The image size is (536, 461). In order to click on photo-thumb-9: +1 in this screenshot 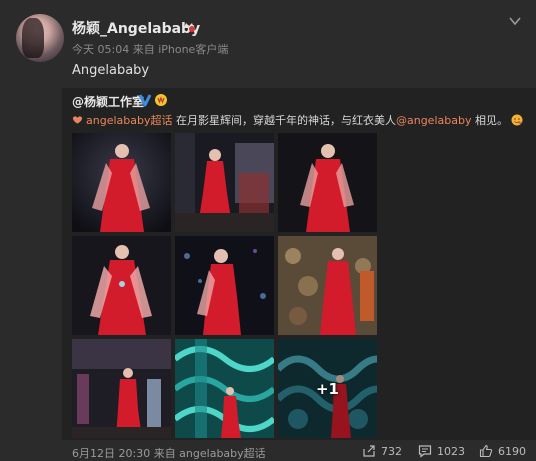, I will do `click(327, 388)`.